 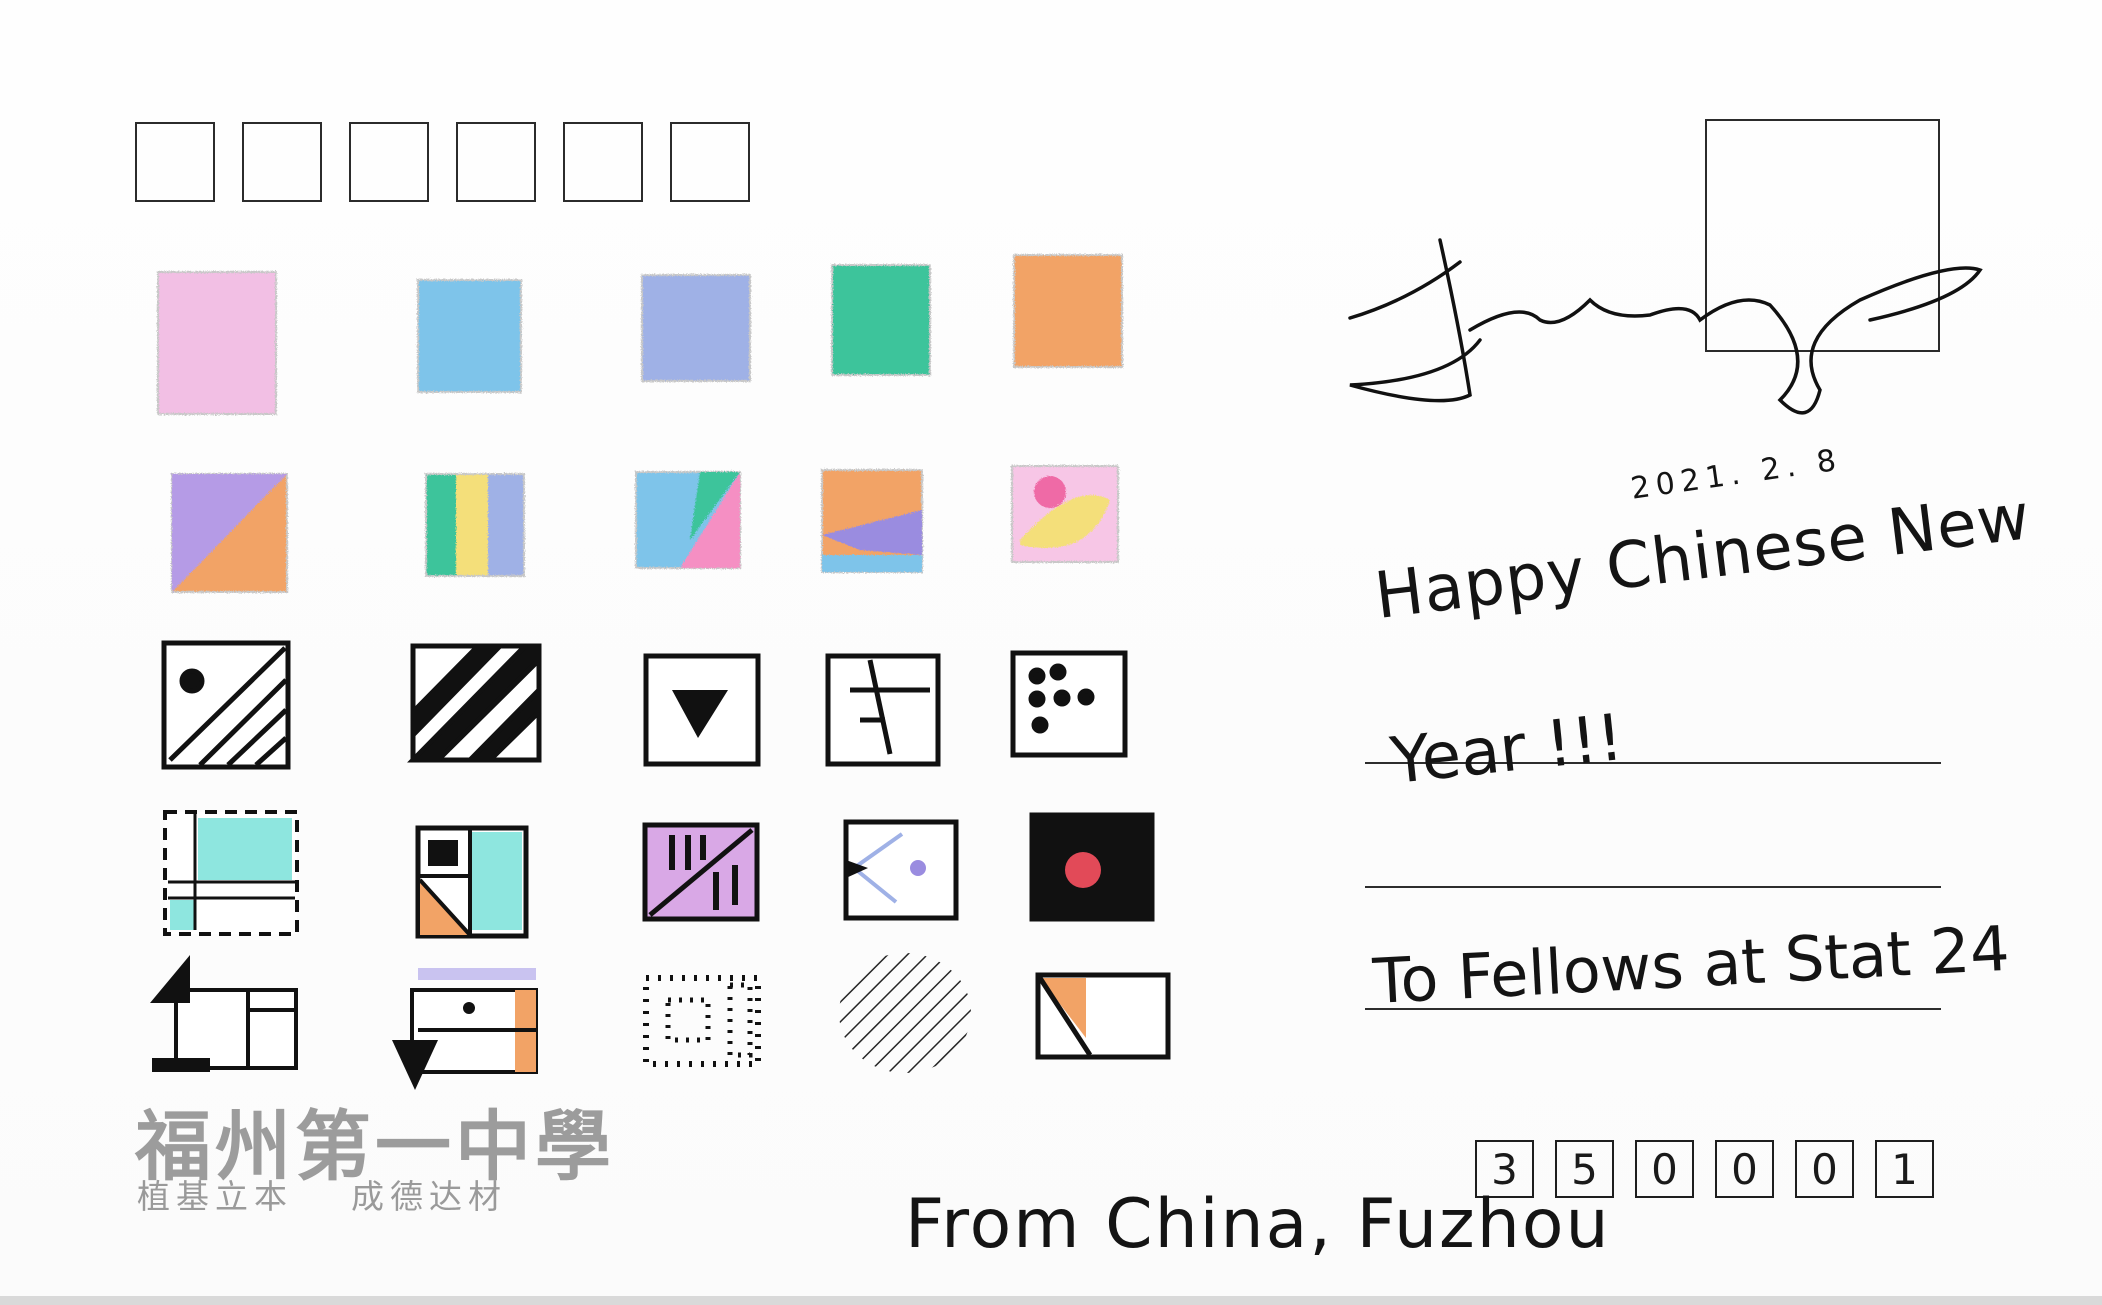 I want to click on blue-square, so click(x=469, y=336).